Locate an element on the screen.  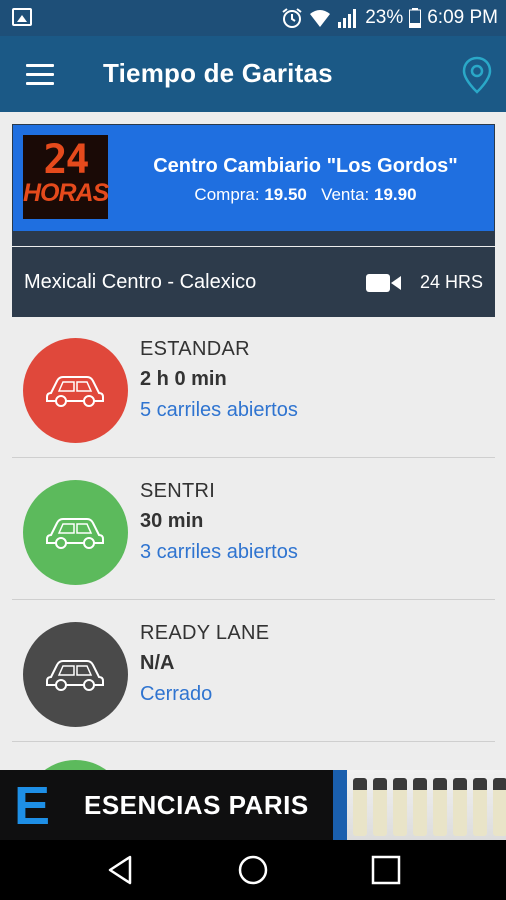
status-icons: 23% 6:09 PM is located at coordinates (389, 18).